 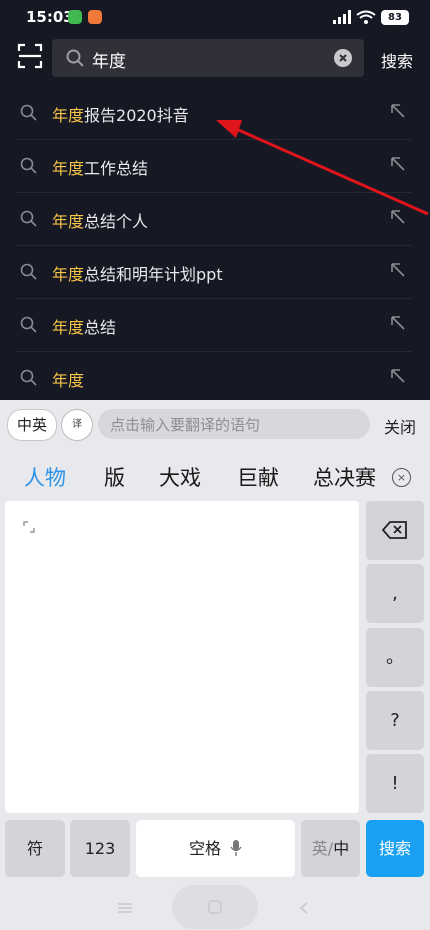 I want to click on search-header: 年度 搜索, so click(x=215, y=59).